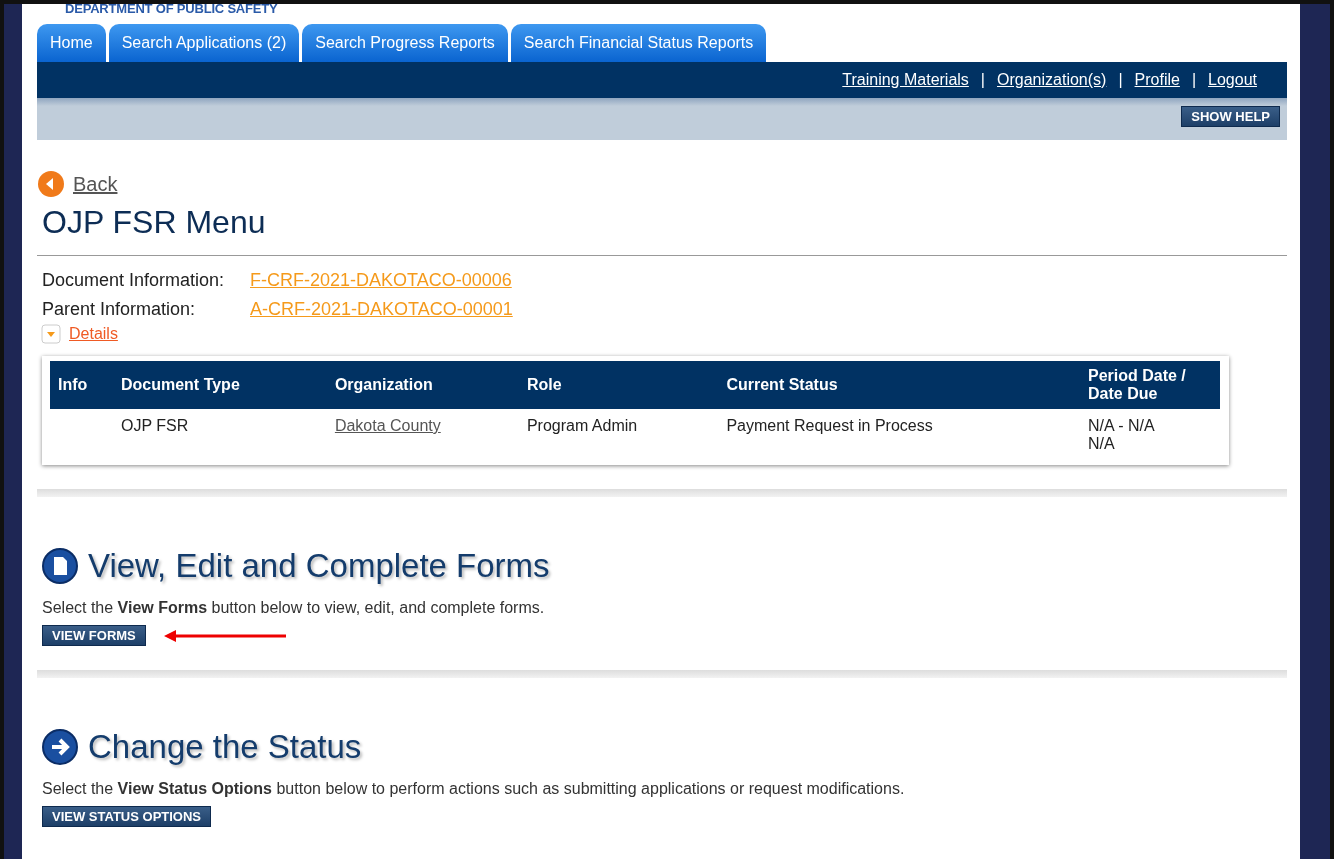  Describe the element at coordinates (60, 747) in the screenshot. I see `arrow-right-icon` at that location.